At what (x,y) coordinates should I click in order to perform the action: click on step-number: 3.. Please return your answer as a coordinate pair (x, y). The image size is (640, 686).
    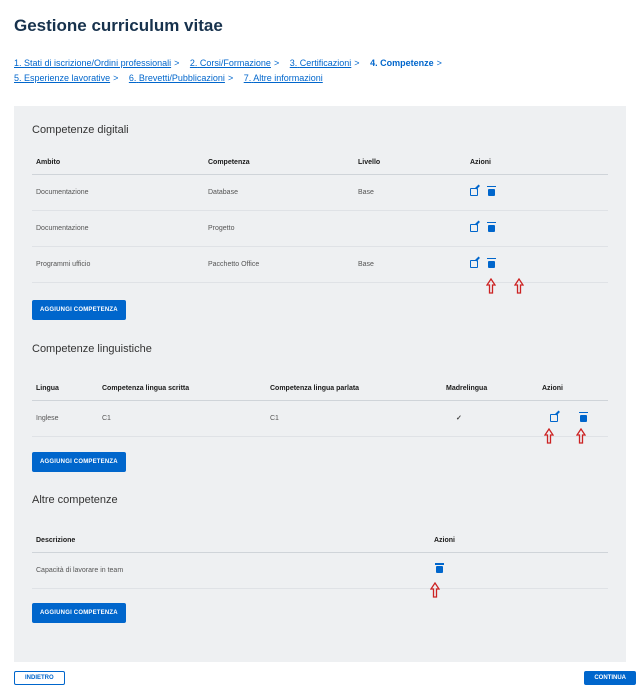
    Looking at the image, I should click on (293, 63).